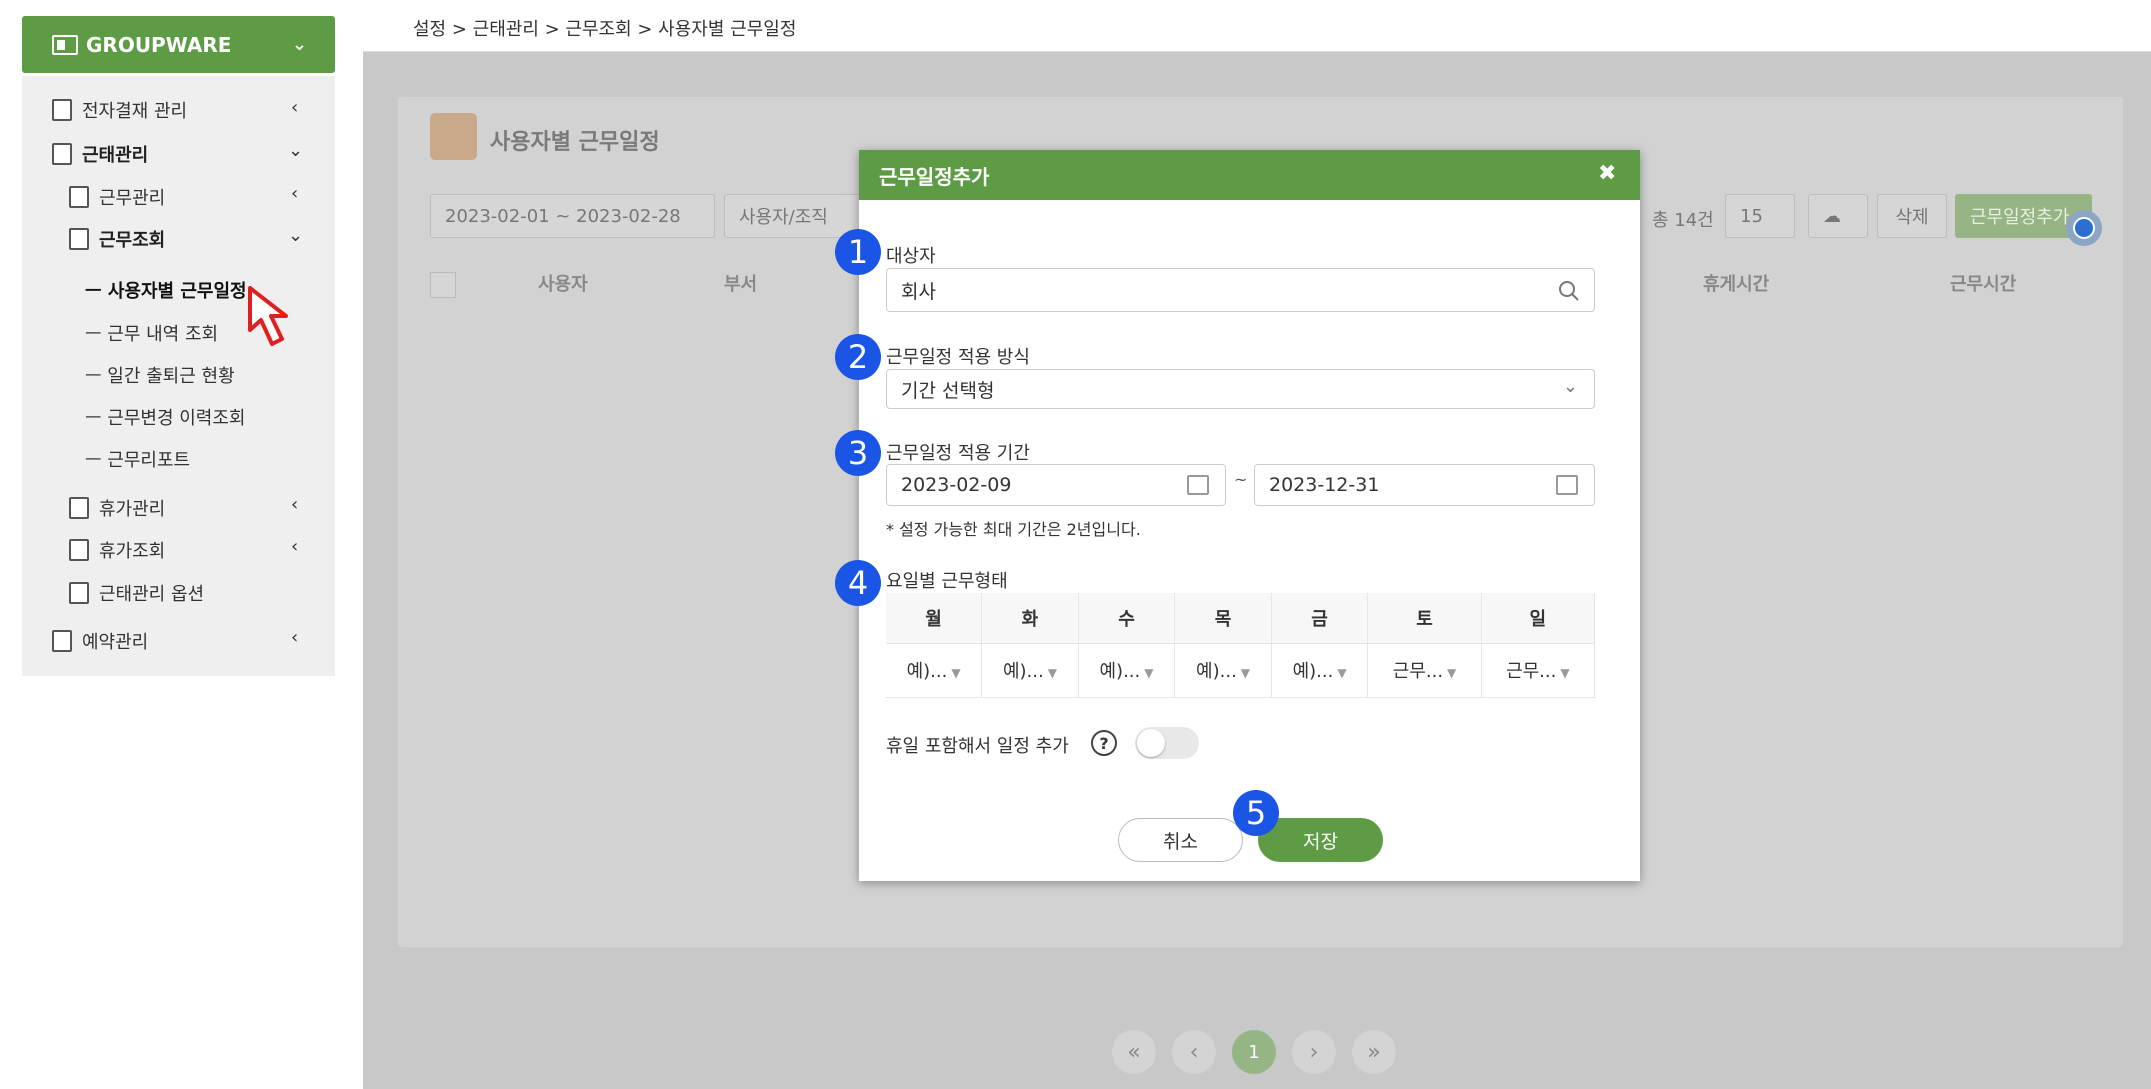 The width and height of the screenshot is (2151, 1089). Describe the element at coordinates (858, 252) in the screenshot. I see `step-badge-1: 1` at that location.